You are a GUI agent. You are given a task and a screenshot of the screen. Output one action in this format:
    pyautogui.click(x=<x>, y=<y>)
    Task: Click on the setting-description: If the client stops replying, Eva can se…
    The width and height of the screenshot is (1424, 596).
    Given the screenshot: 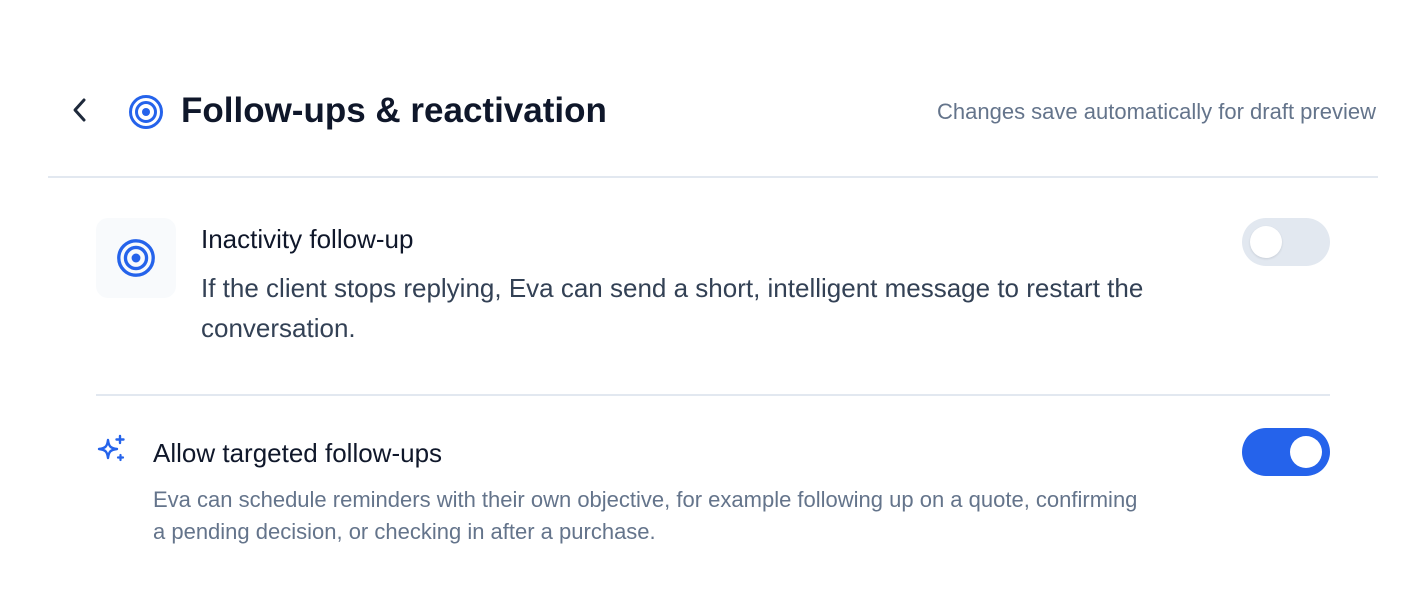 What is the action you would take?
    pyautogui.click(x=672, y=308)
    